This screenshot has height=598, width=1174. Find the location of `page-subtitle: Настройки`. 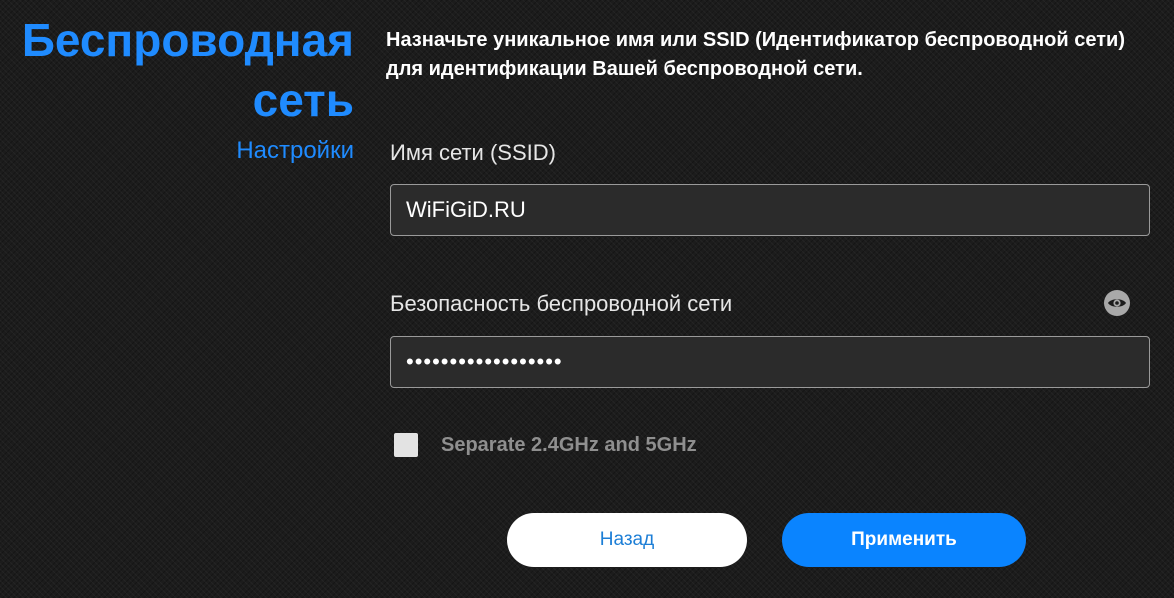

page-subtitle: Настройки is located at coordinates (295, 150).